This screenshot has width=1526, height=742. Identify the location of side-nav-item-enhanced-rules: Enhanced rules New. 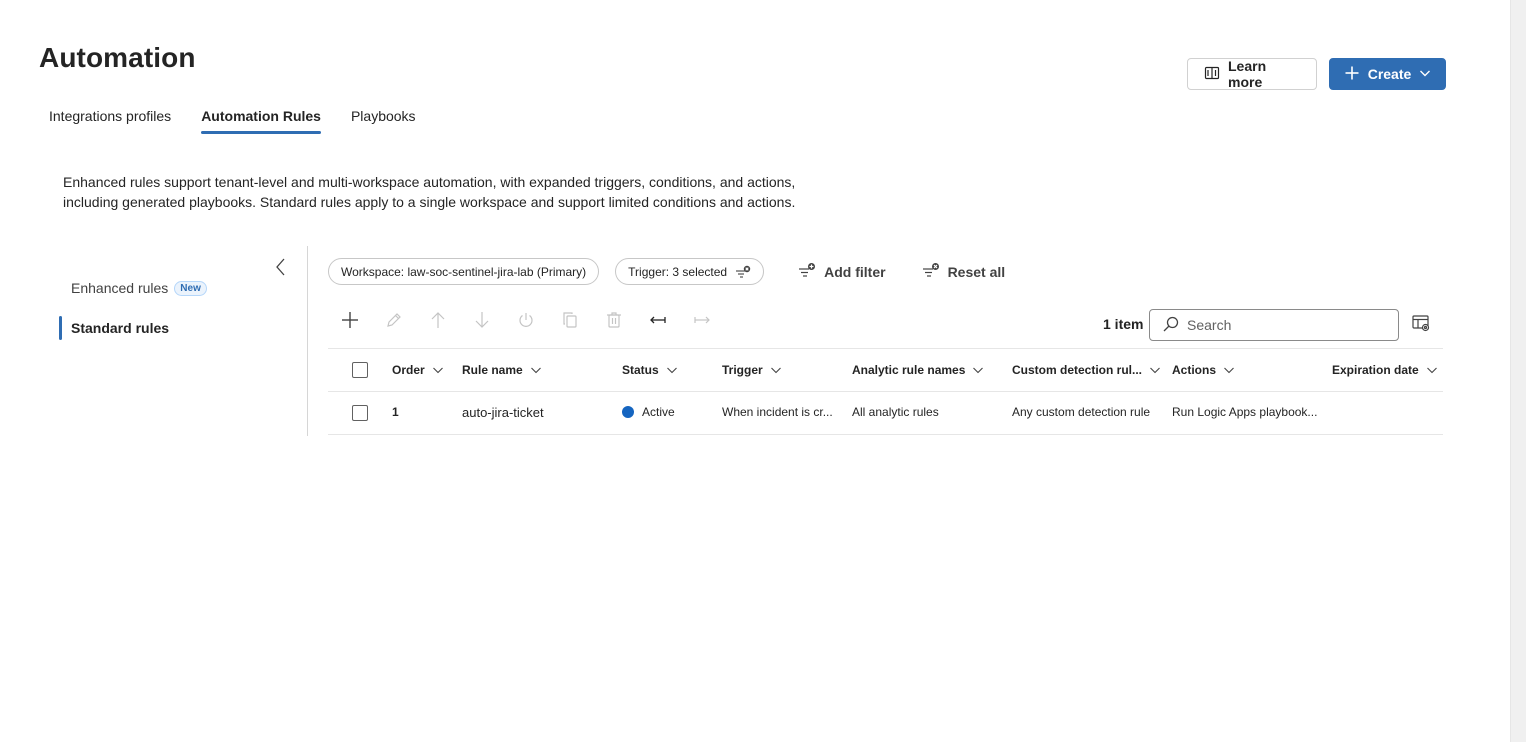
(174, 288).